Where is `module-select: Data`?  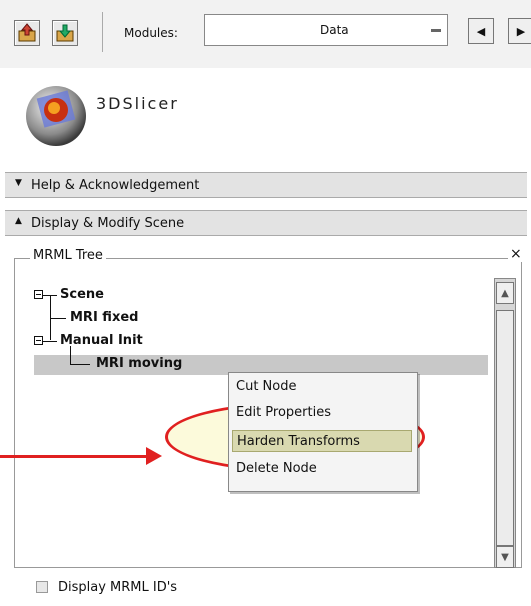
module-select: Data is located at coordinates (326, 30).